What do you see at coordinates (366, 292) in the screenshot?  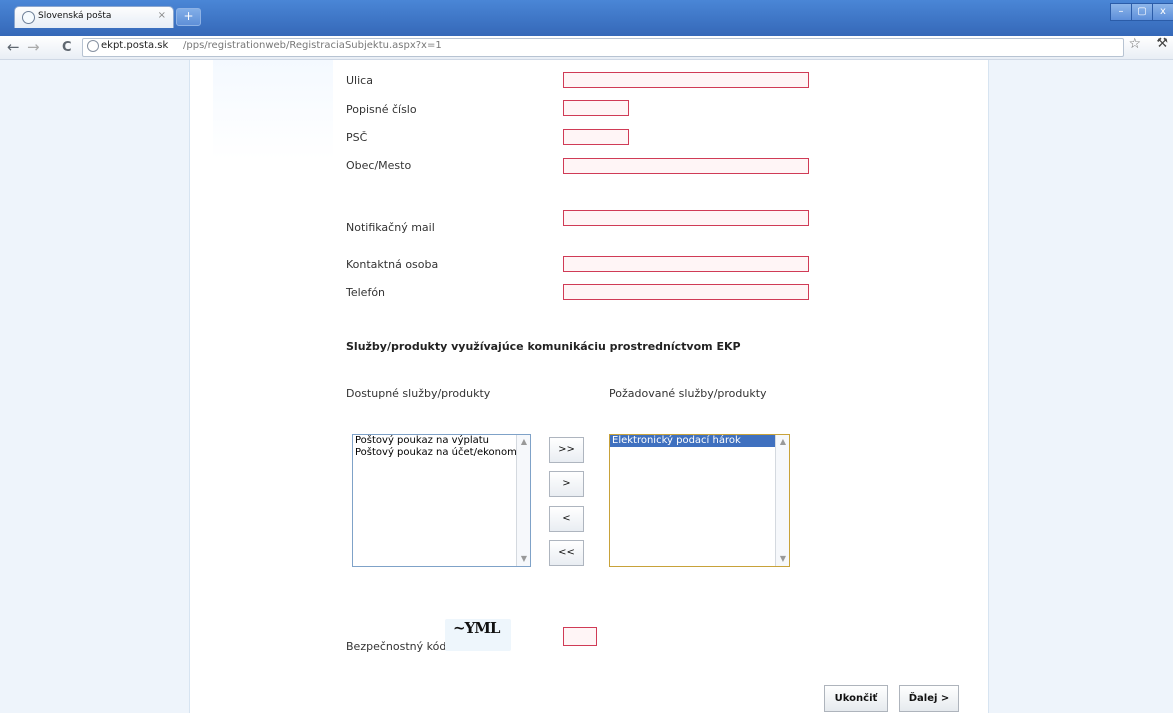 I see `telefon-label: Telefón` at bounding box center [366, 292].